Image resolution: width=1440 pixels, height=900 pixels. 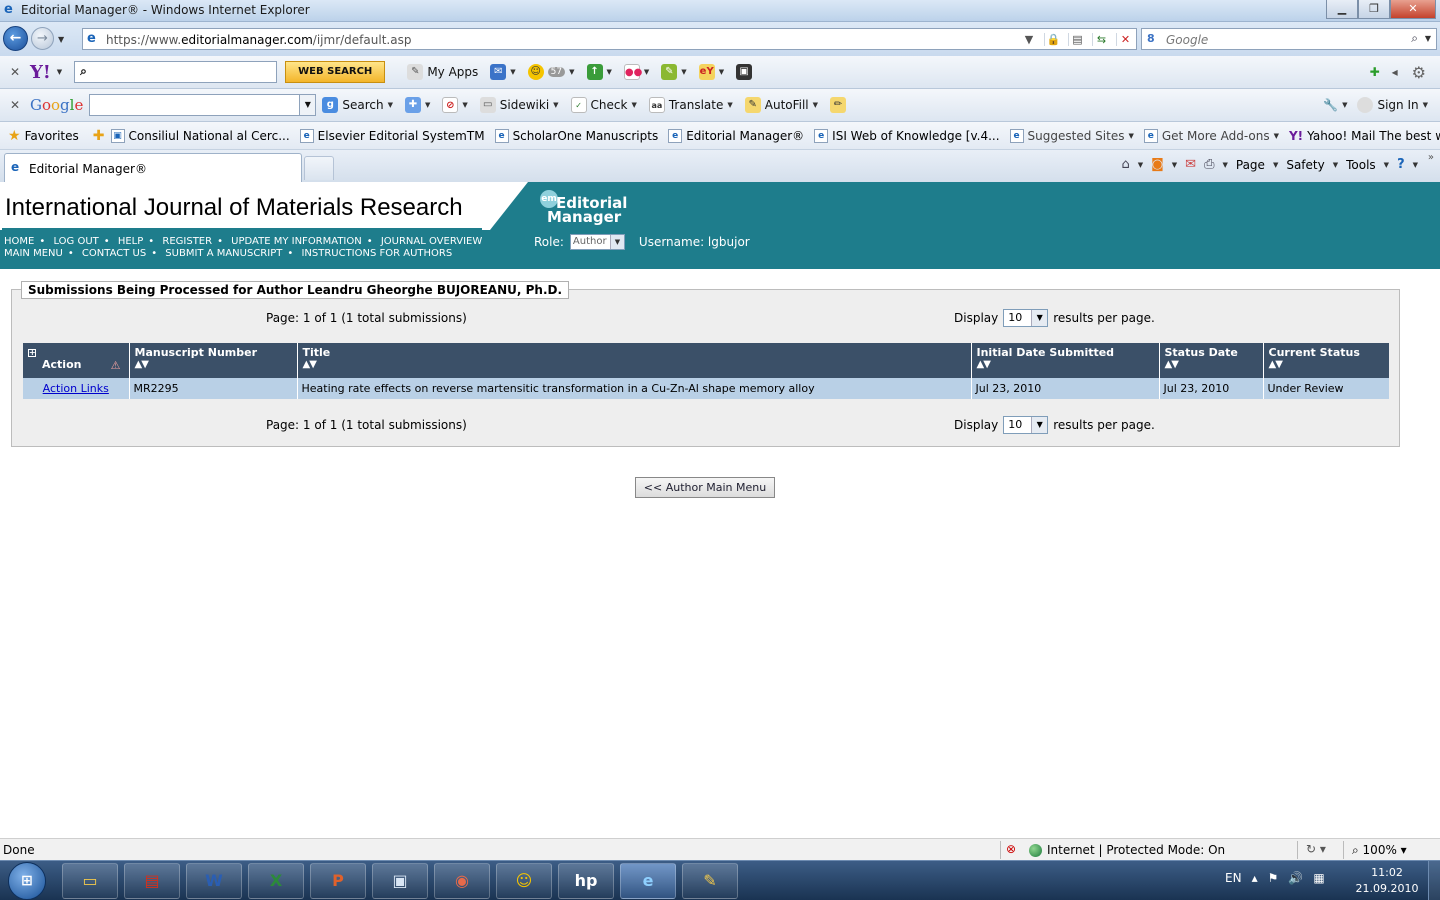 I want to click on nav-main-menu: MAIN MENU, so click(x=33, y=253).